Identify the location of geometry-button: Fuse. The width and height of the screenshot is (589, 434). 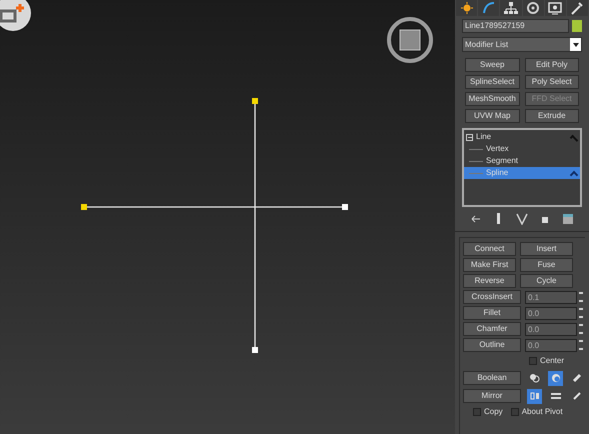
(546, 265).